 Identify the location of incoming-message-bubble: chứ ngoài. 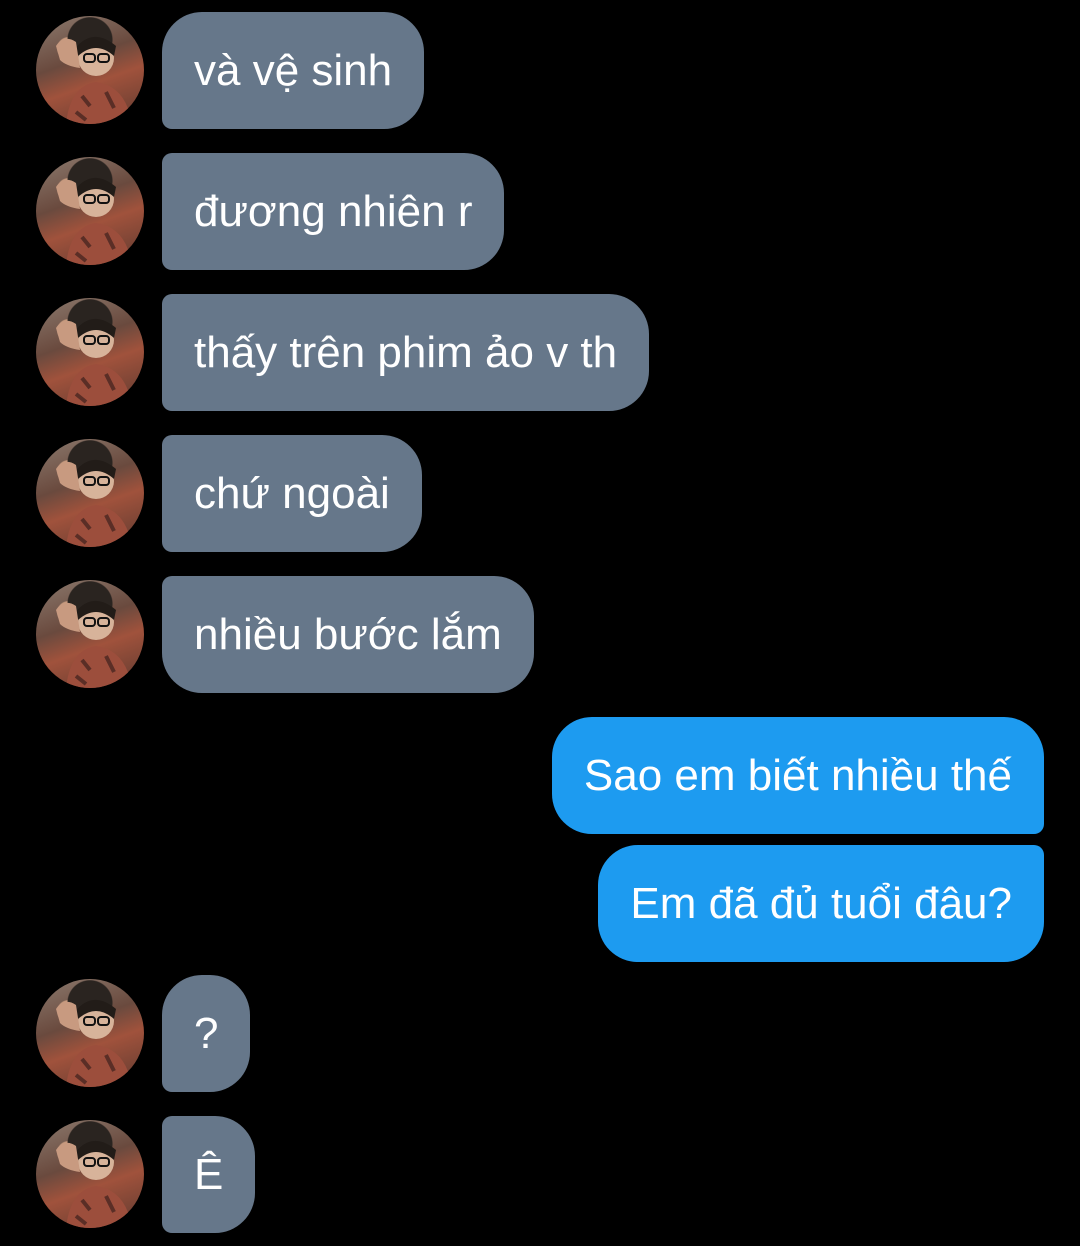
(292, 493).